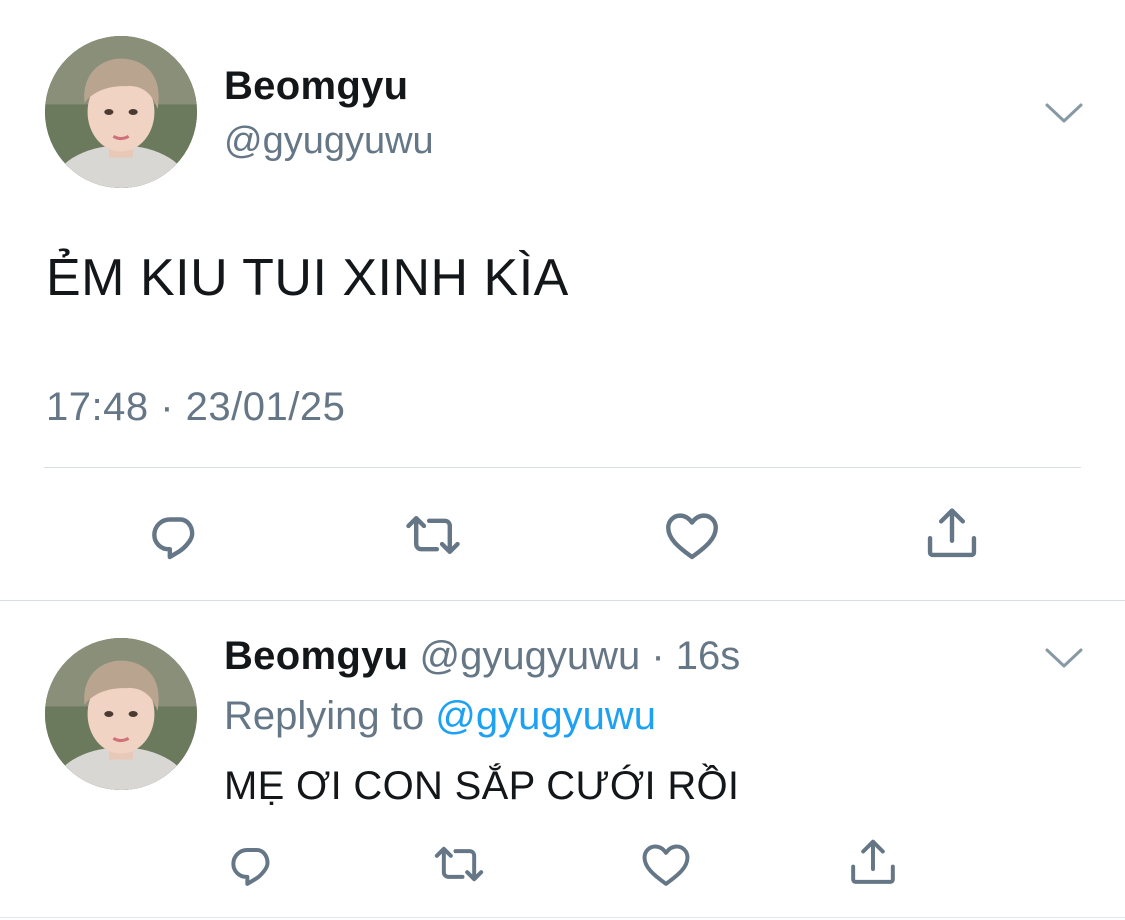  I want to click on tweet-age: 16s, so click(708, 656).